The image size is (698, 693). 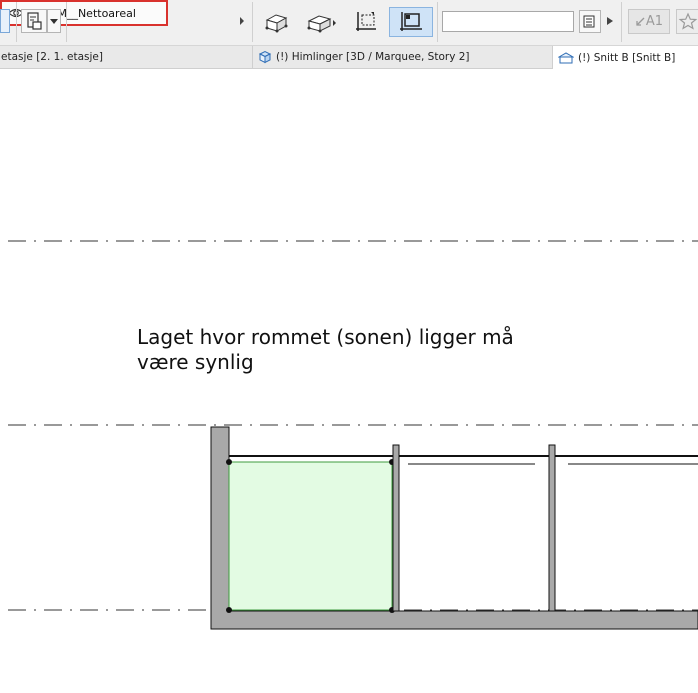 I want to click on partial-tool-button, so click(x=5, y=21).